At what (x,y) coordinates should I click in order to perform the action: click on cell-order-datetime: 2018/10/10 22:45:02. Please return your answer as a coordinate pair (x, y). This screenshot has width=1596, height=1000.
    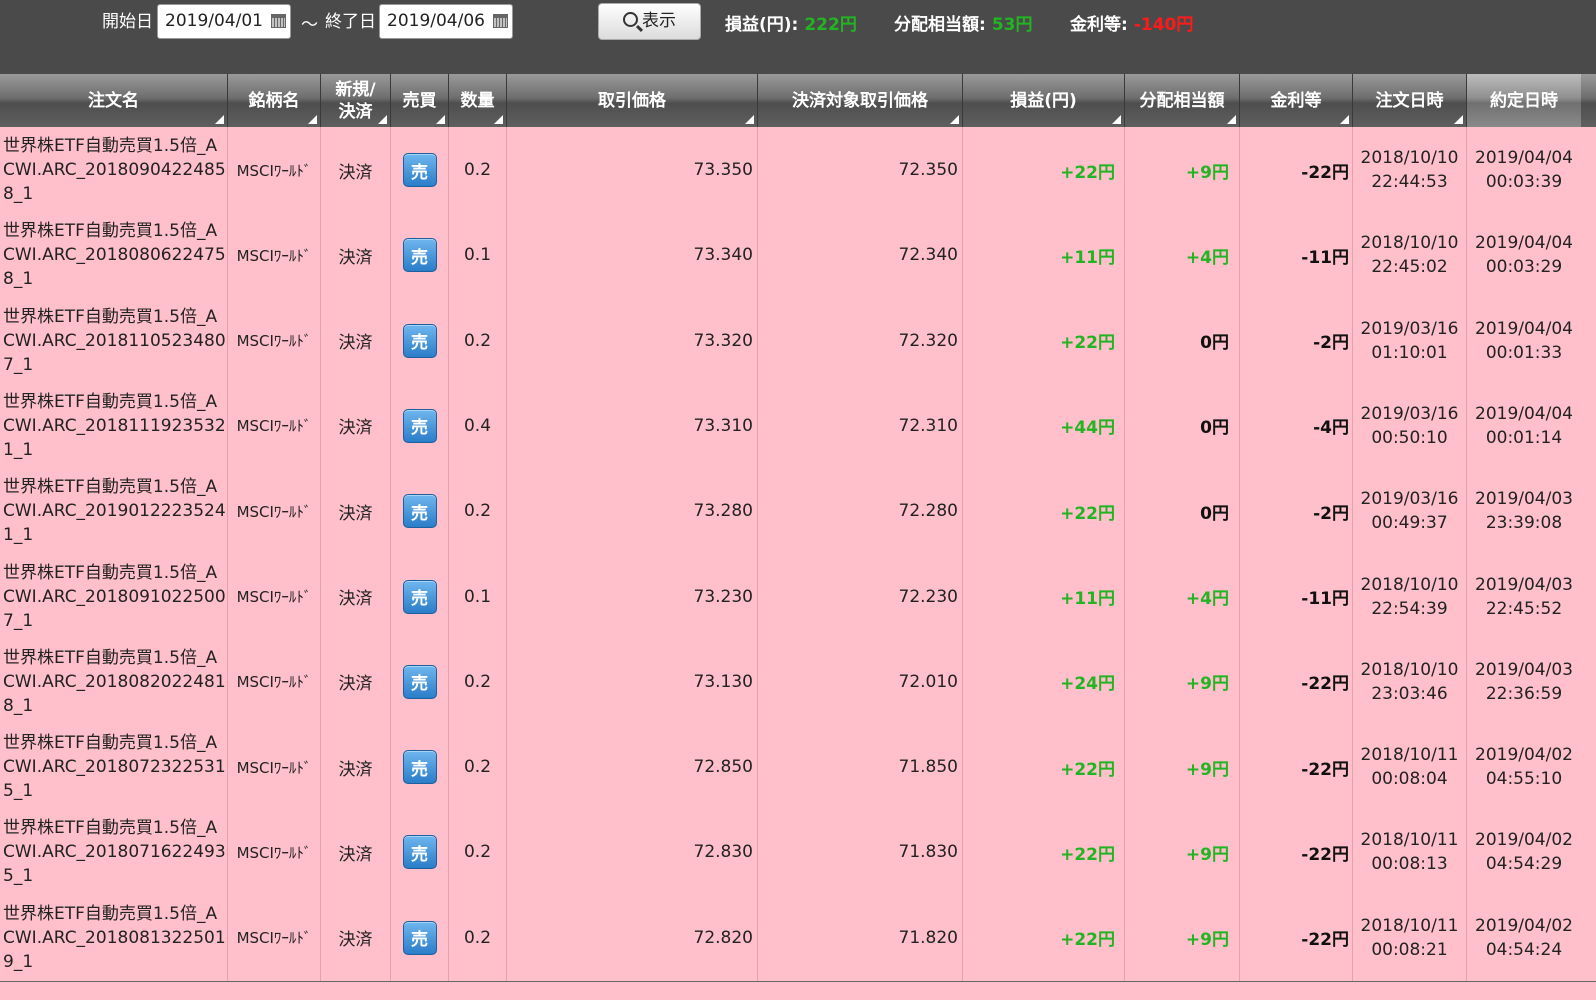
    Looking at the image, I should click on (1410, 255).